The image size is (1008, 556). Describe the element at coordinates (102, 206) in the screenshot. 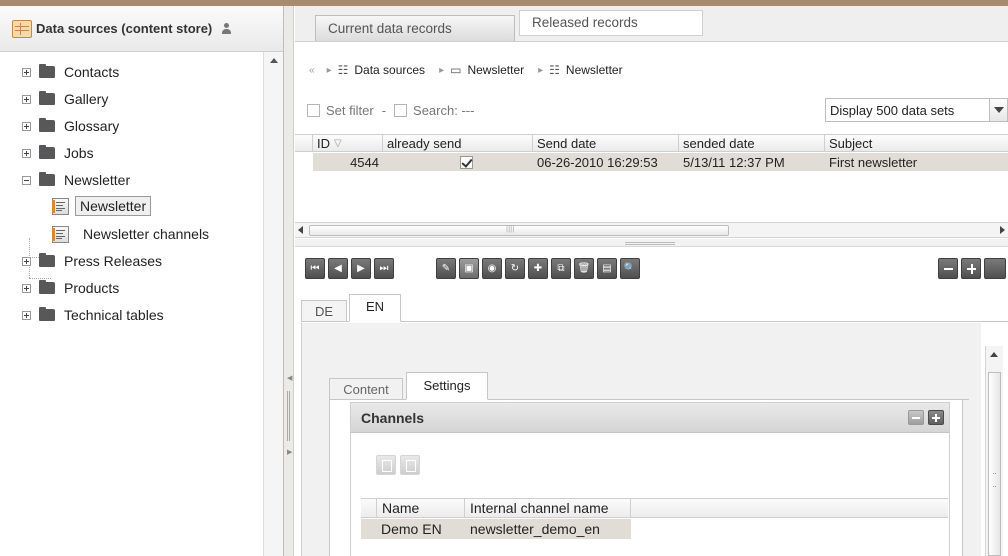

I see `tree-item-newsletter-table: Newsletter` at that location.